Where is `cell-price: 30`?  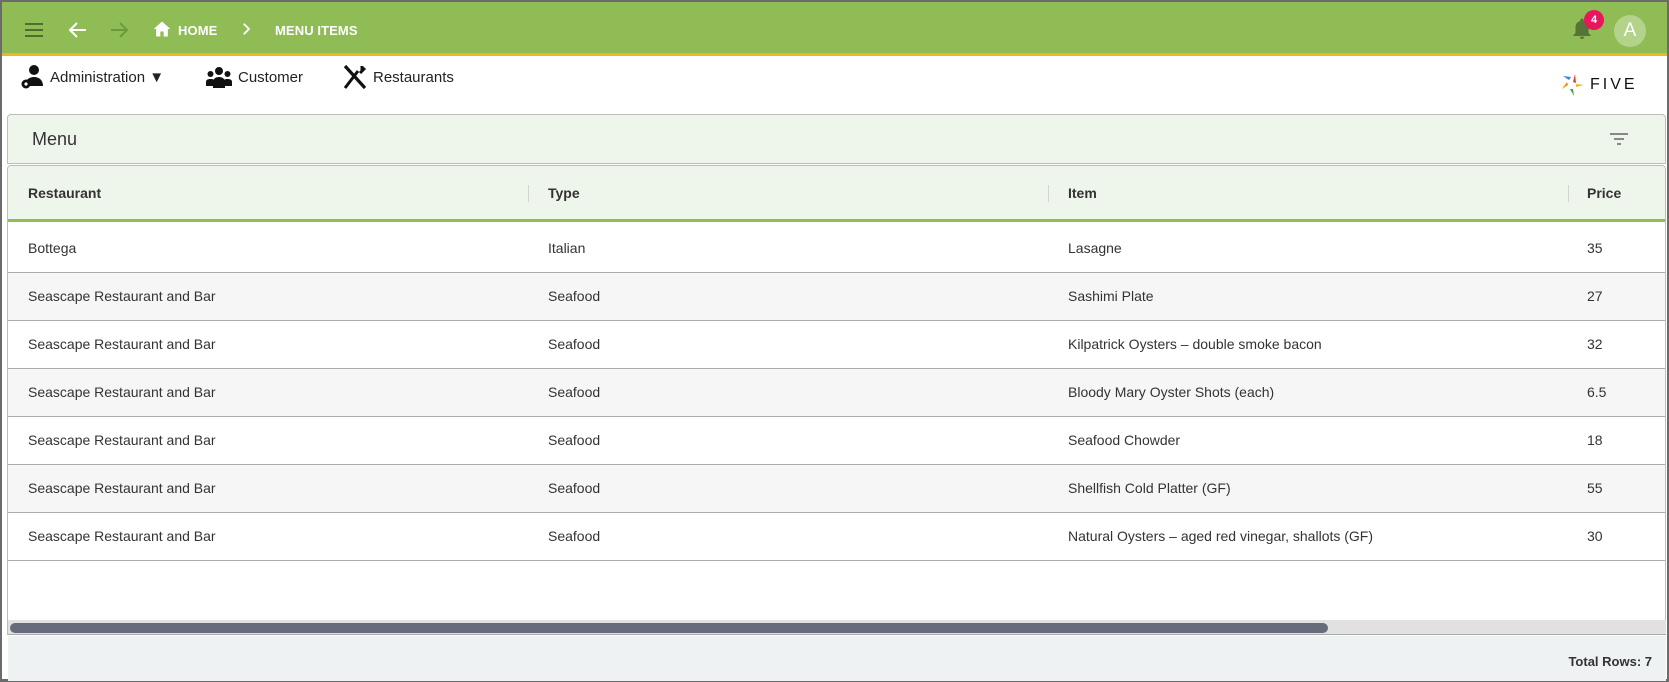 cell-price: 30 is located at coordinates (1595, 536).